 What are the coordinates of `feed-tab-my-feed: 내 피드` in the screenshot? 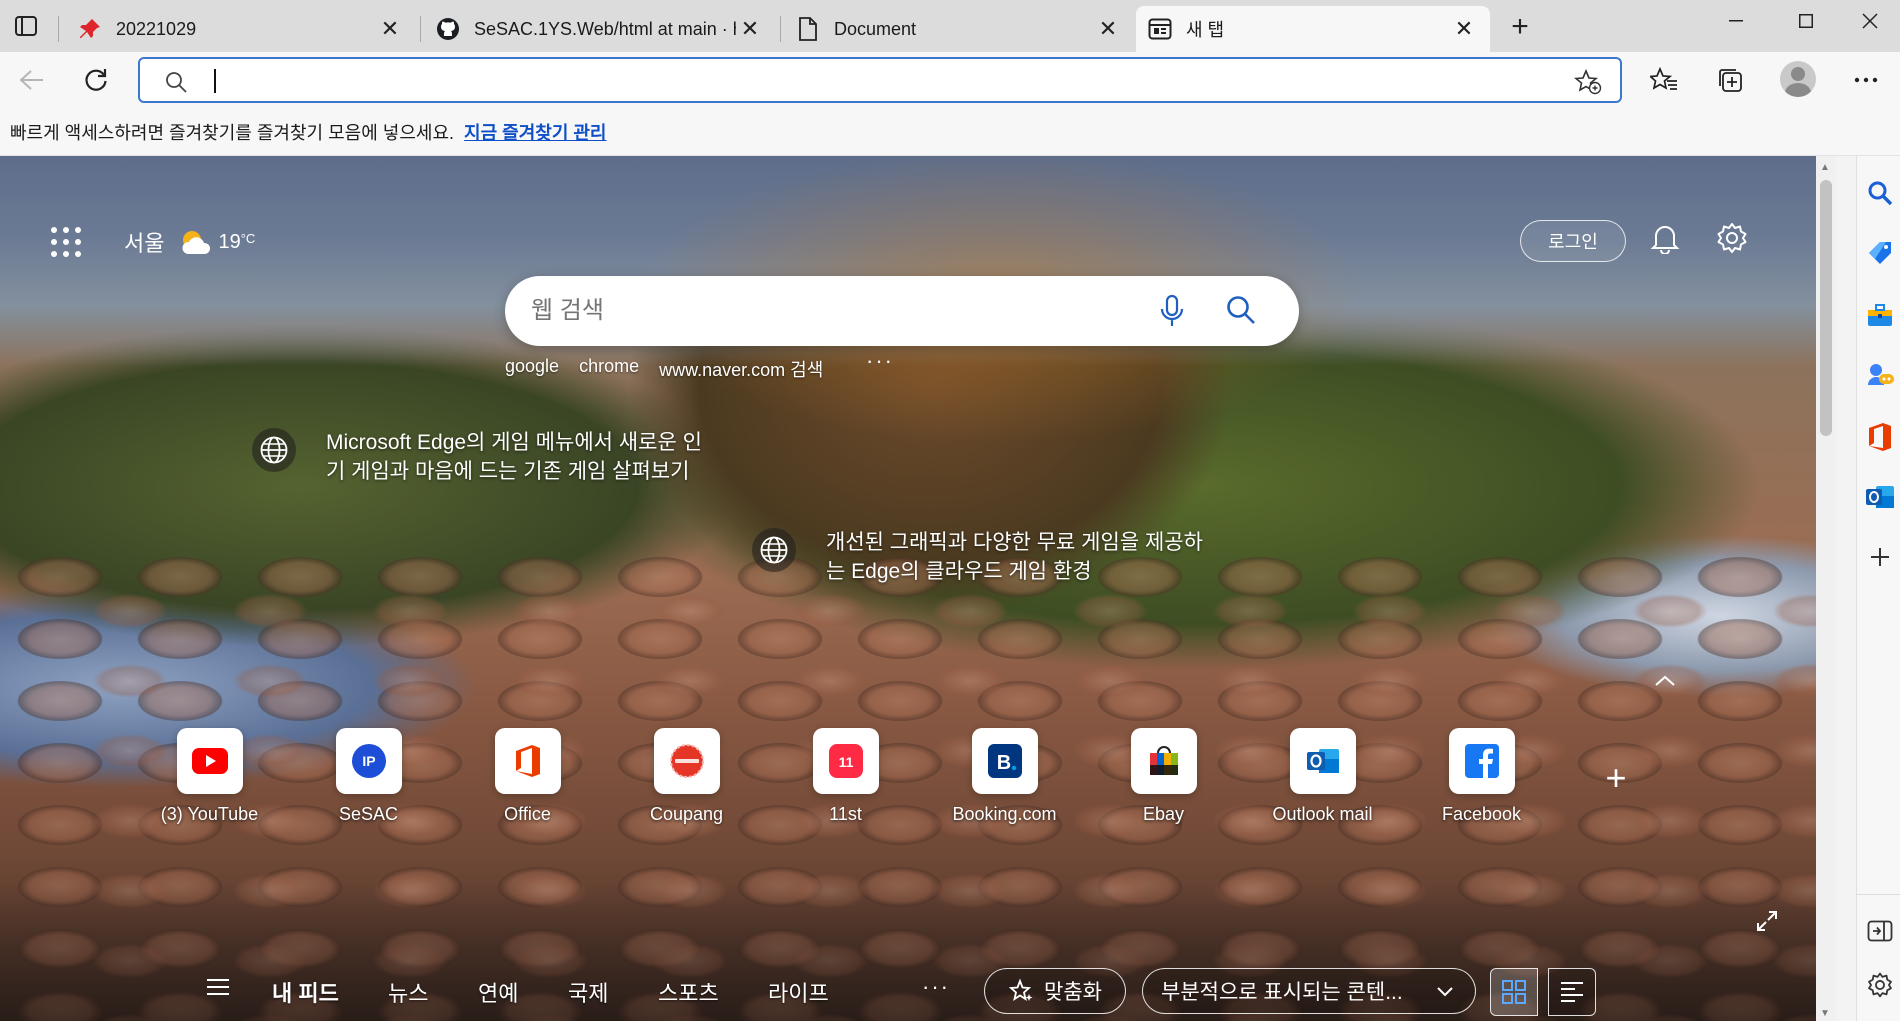 It's located at (305, 992).